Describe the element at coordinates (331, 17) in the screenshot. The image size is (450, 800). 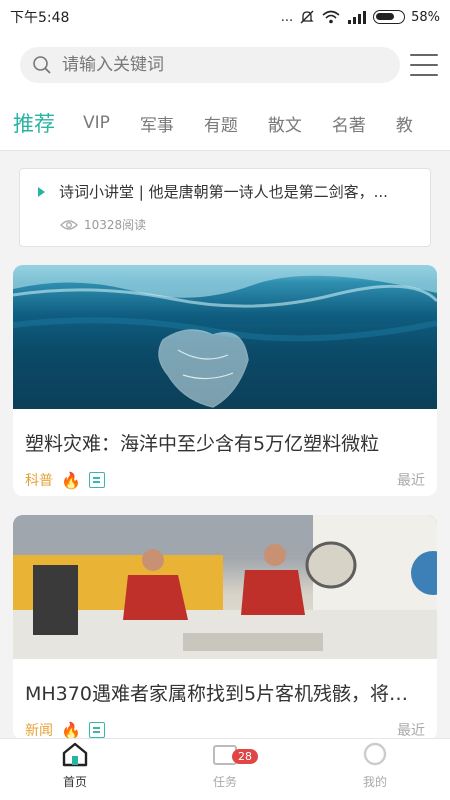
I see `wifi-icon` at that location.